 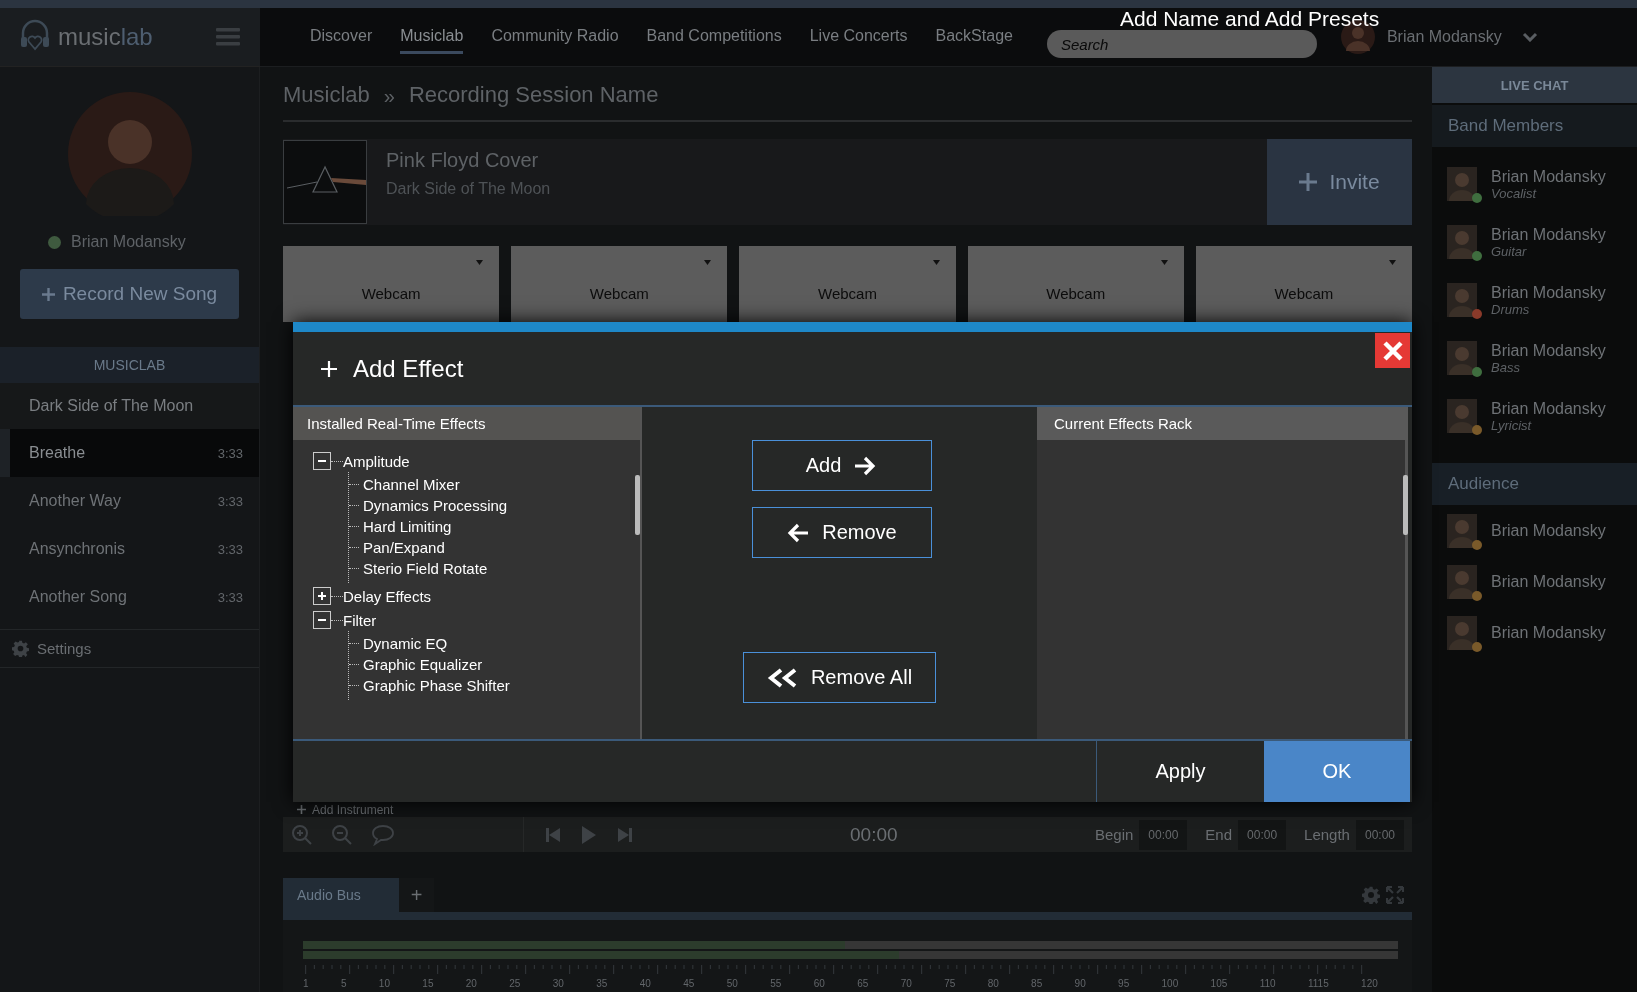 I want to click on session-subtitle: Dark Side of The Moon, so click(x=469, y=189).